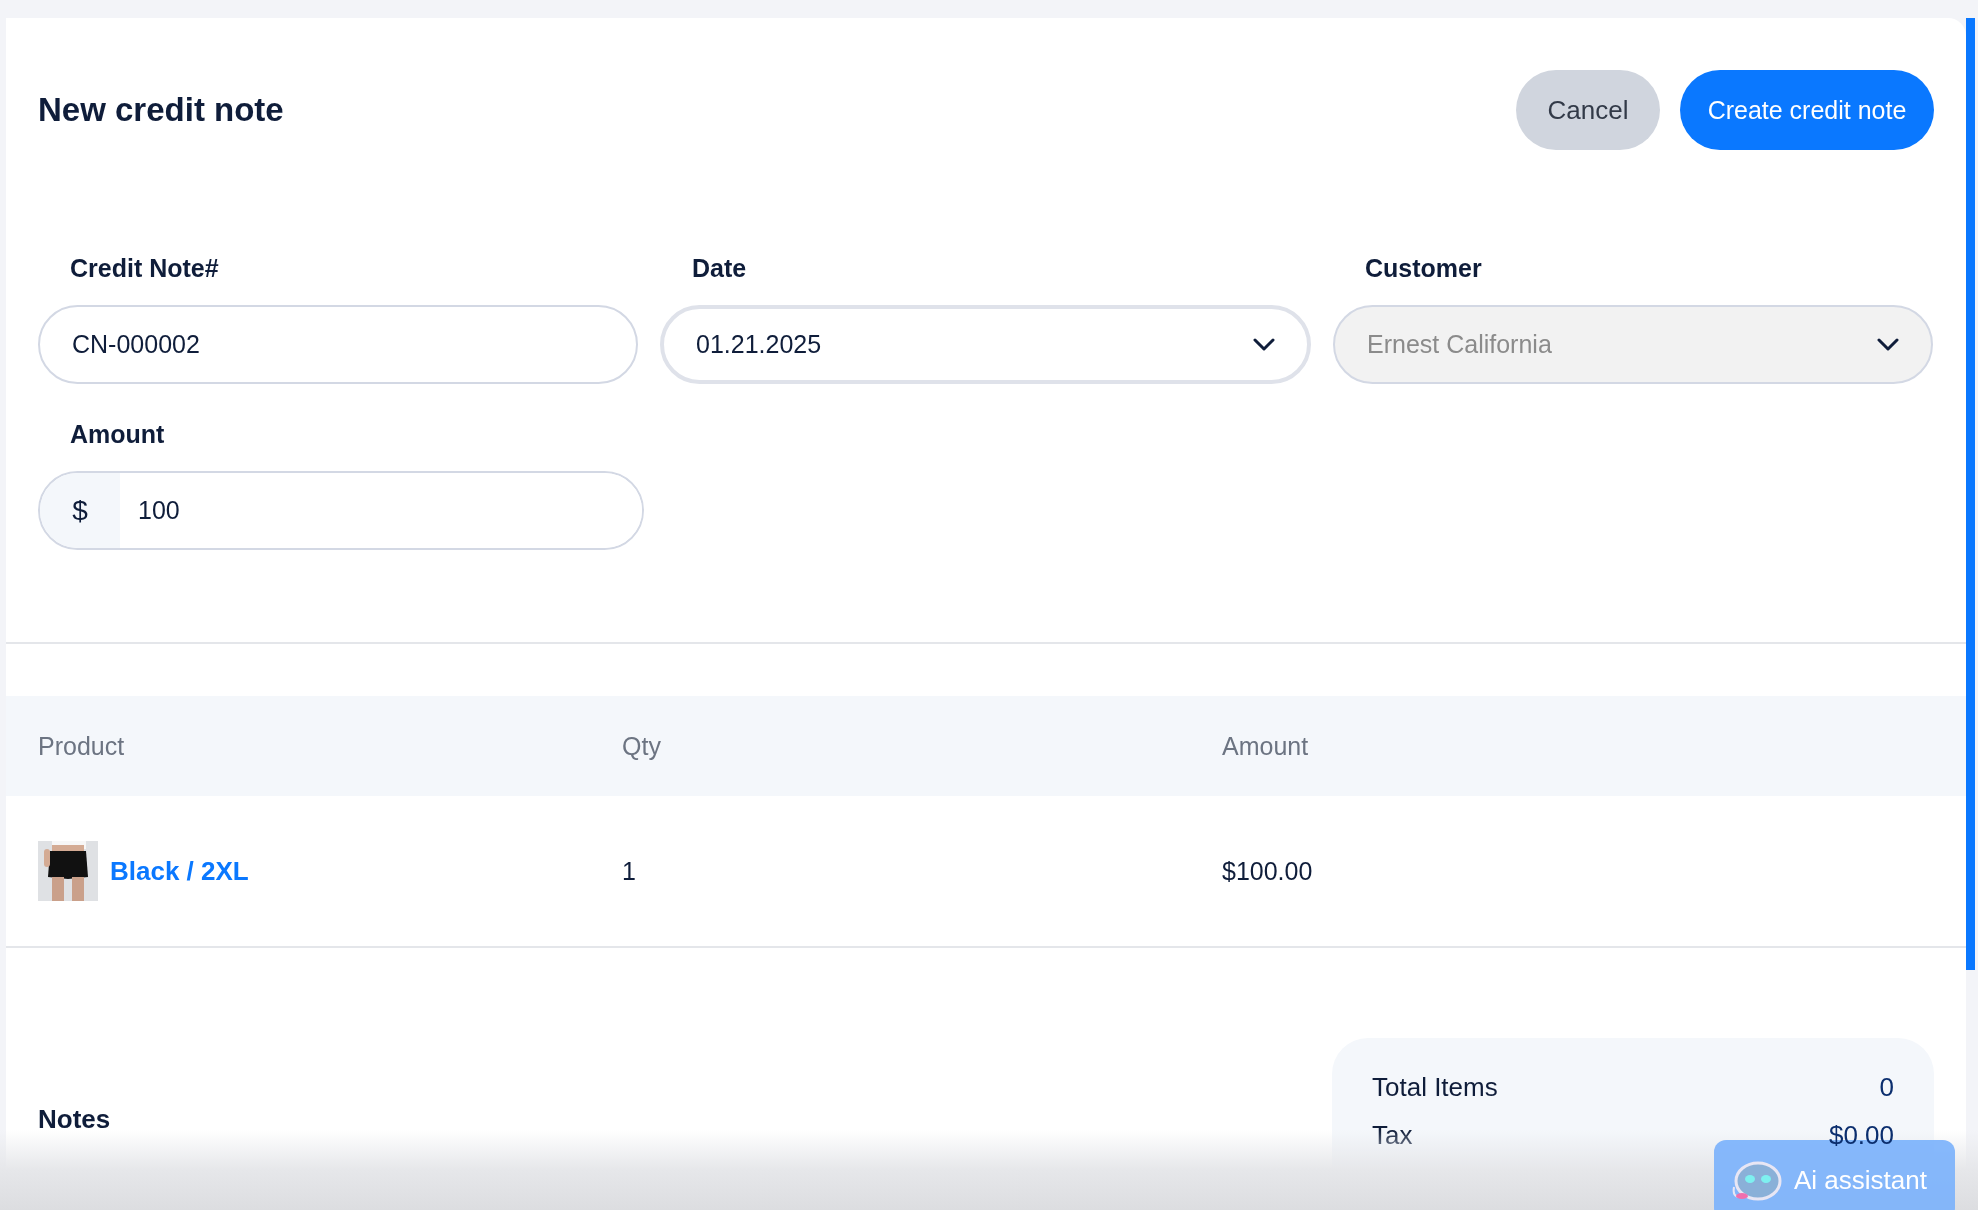 Image resolution: width=1978 pixels, height=1210 pixels. What do you see at coordinates (80, 510) in the screenshot?
I see `currency-prefix: $` at bounding box center [80, 510].